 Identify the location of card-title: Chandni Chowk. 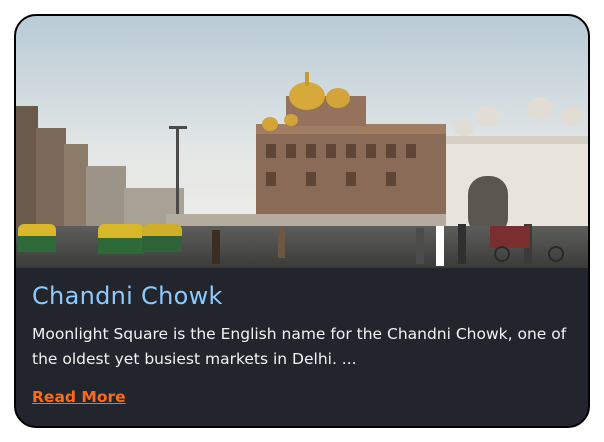
(127, 296).